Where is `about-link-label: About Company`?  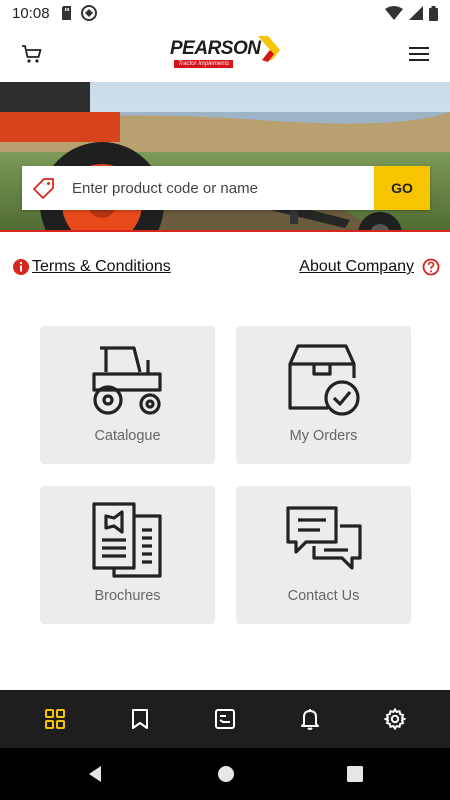 about-link-label: About Company is located at coordinates (356, 267).